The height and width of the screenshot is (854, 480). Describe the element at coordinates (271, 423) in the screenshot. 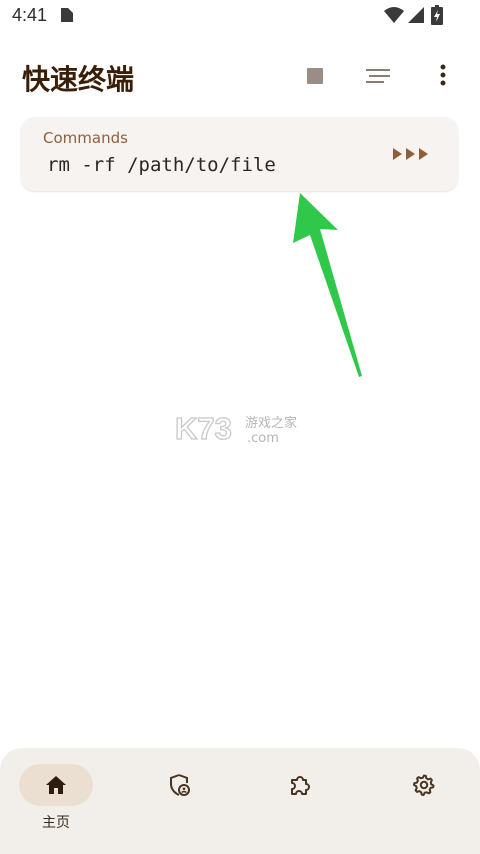

I see `watermark-cn: 游戏之家` at that location.